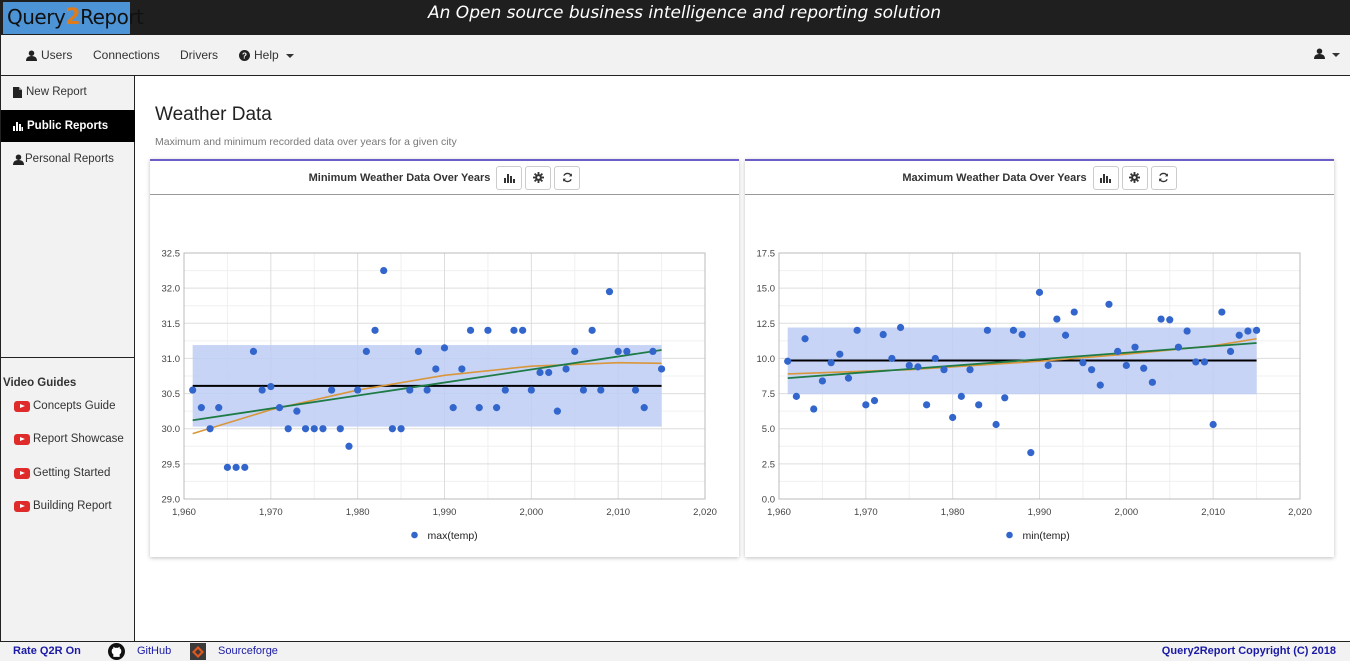 The image size is (1350, 661). What do you see at coordinates (198, 651) in the screenshot?
I see `sourceforge-icon` at bounding box center [198, 651].